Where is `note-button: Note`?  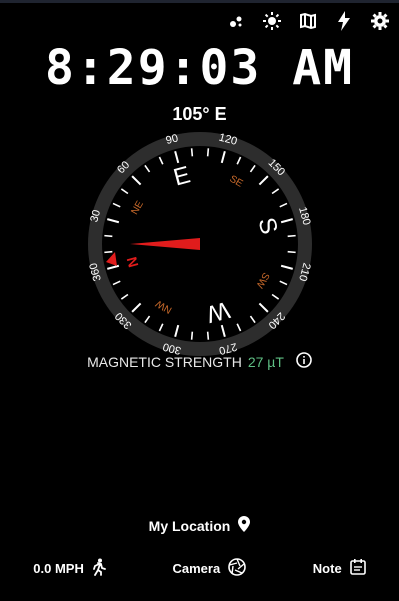 note-button: Note is located at coordinates (339, 568).